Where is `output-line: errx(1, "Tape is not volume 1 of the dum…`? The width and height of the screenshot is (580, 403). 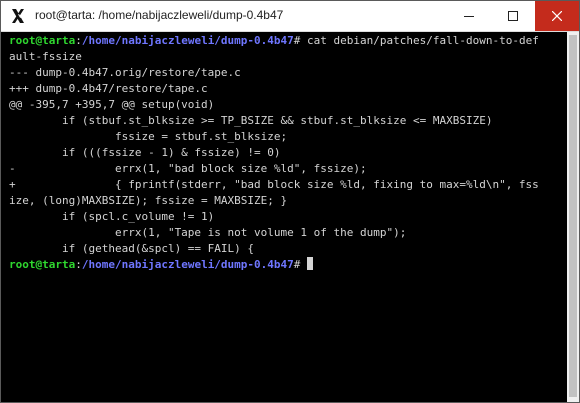 output-line: errx(1, "Tape is not volume 1 of the dum… is located at coordinates (208, 232).